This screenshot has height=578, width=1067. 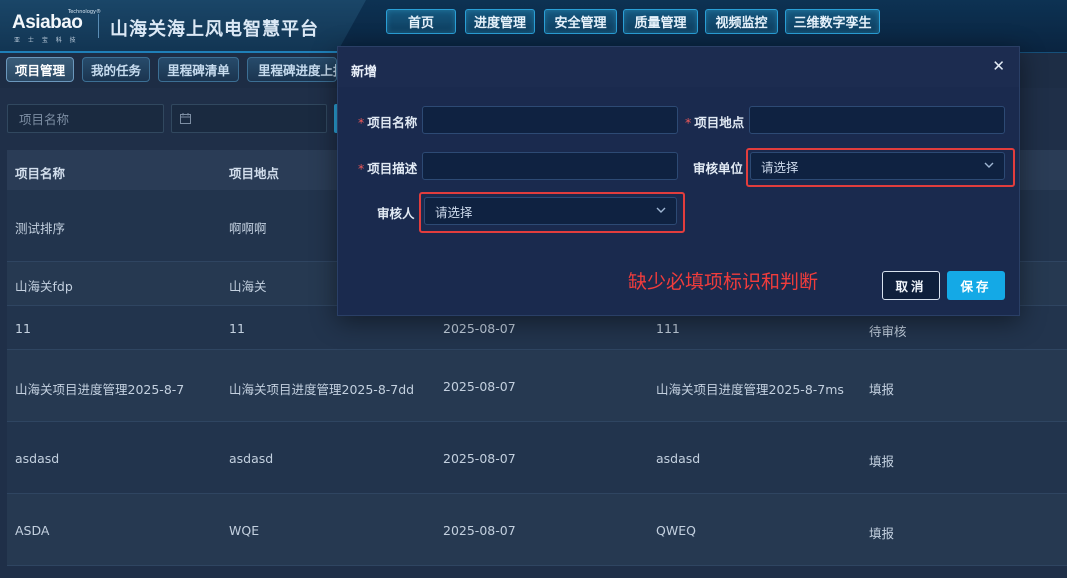 What do you see at coordinates (877, 120) in the screenshot?
I see `project-location-input` at bounding box center [877, 120].